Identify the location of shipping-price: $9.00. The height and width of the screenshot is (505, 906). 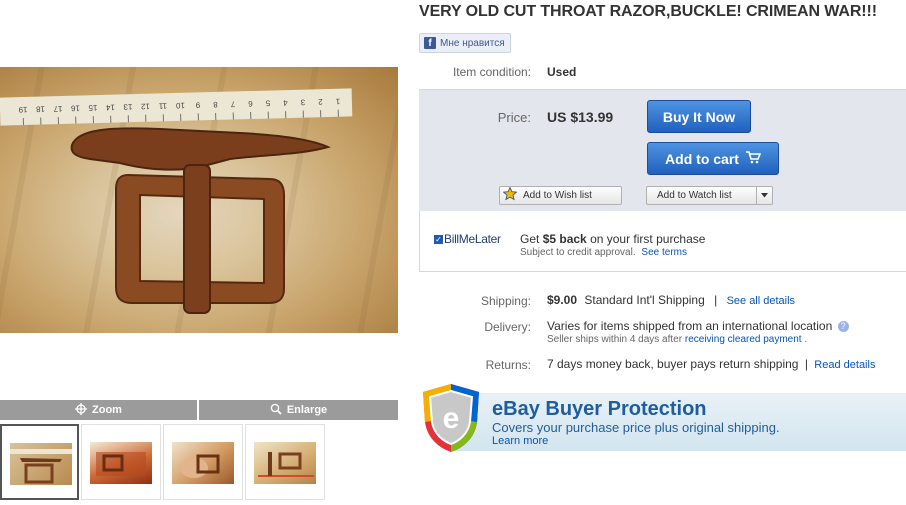
(562, 300).